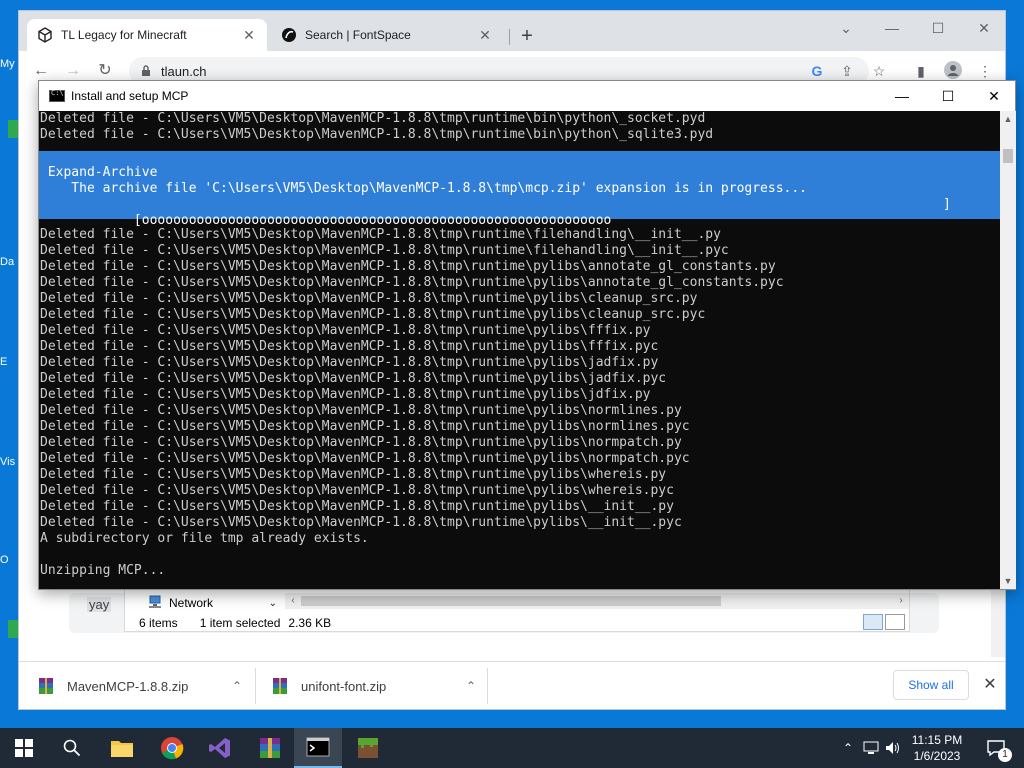 This screenshot has width=1024, height=768. What do you see at coordinates (527, 37) in the screenshot?
I see `new-tab-button: +` at bounding box center [527, 37].